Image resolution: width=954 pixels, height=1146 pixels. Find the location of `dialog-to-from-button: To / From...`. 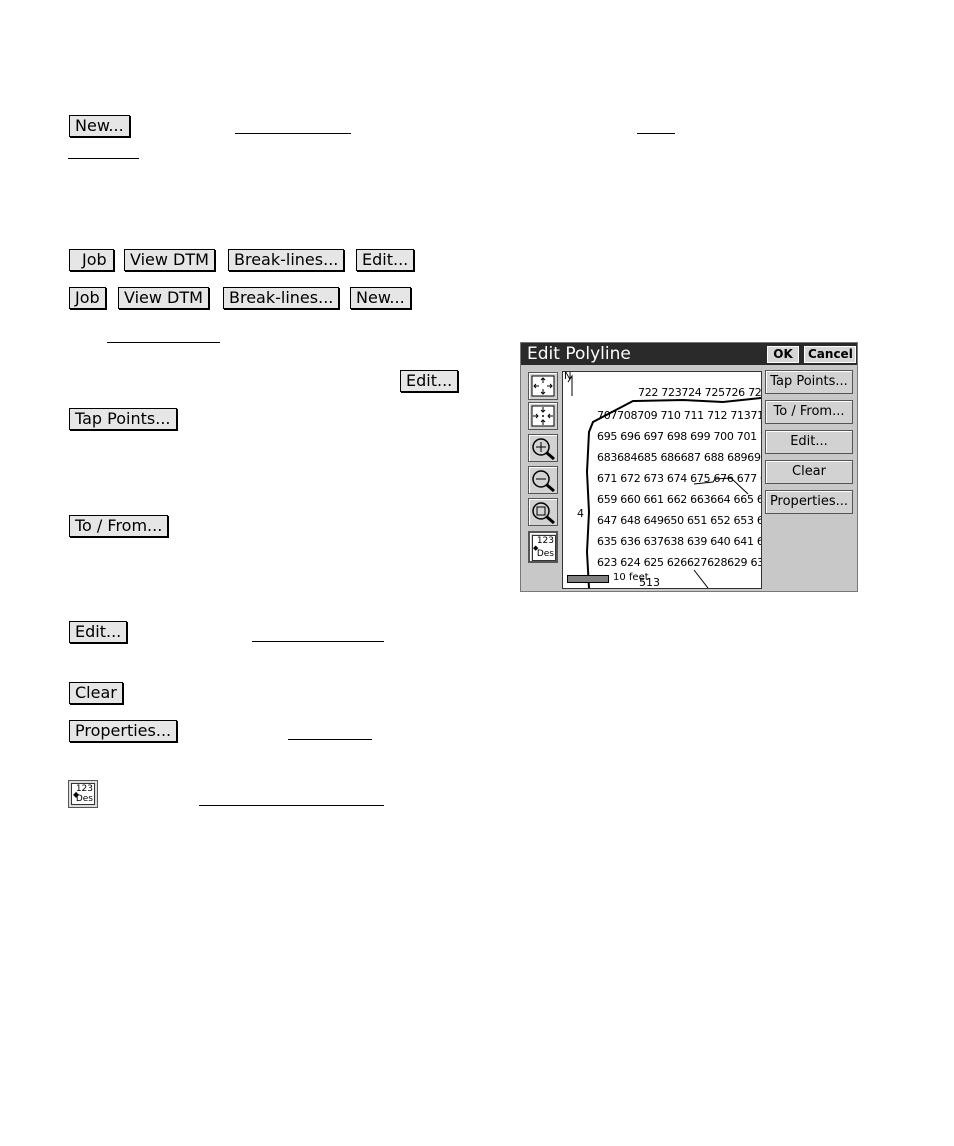

dialog-to-from-button: To / From... is located at coordinates (809, 412).